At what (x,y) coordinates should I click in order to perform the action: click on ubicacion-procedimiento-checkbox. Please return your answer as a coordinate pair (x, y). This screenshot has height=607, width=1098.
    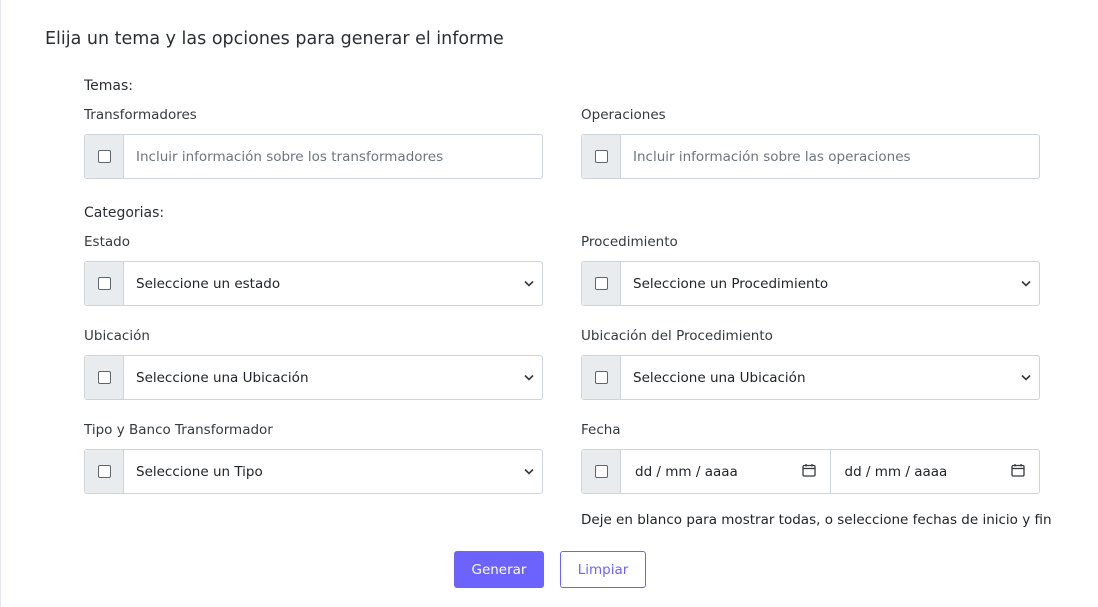
    Looking at the image, I should click on (601, 377).